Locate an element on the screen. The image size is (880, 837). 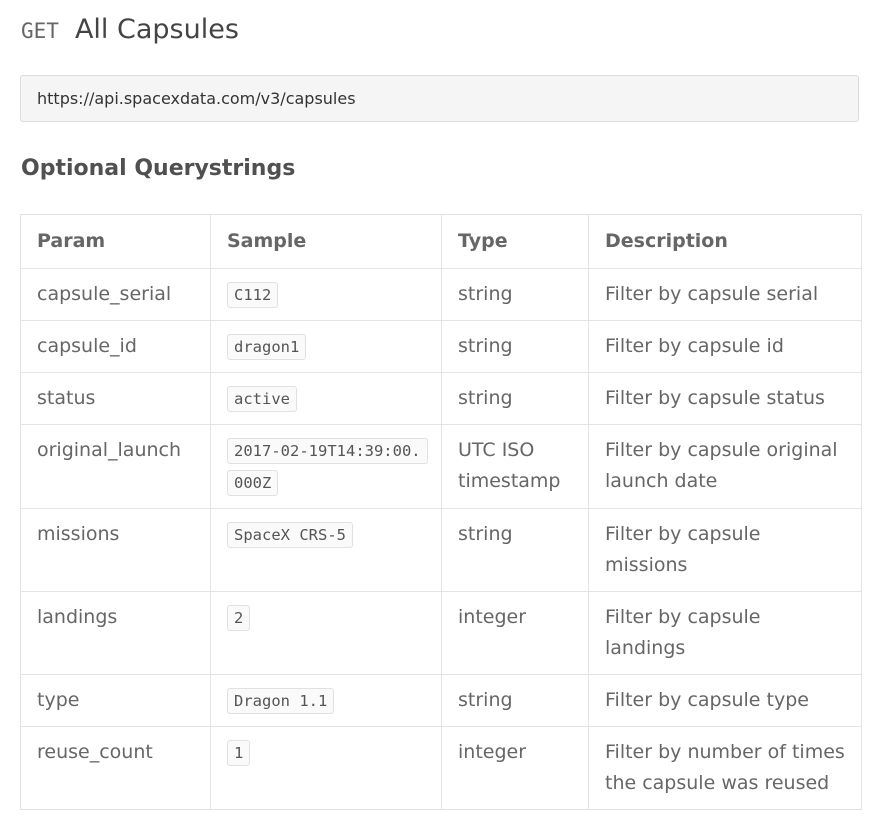
table-header-row: Param Sample Type Description is located at coordinates (441, 241).